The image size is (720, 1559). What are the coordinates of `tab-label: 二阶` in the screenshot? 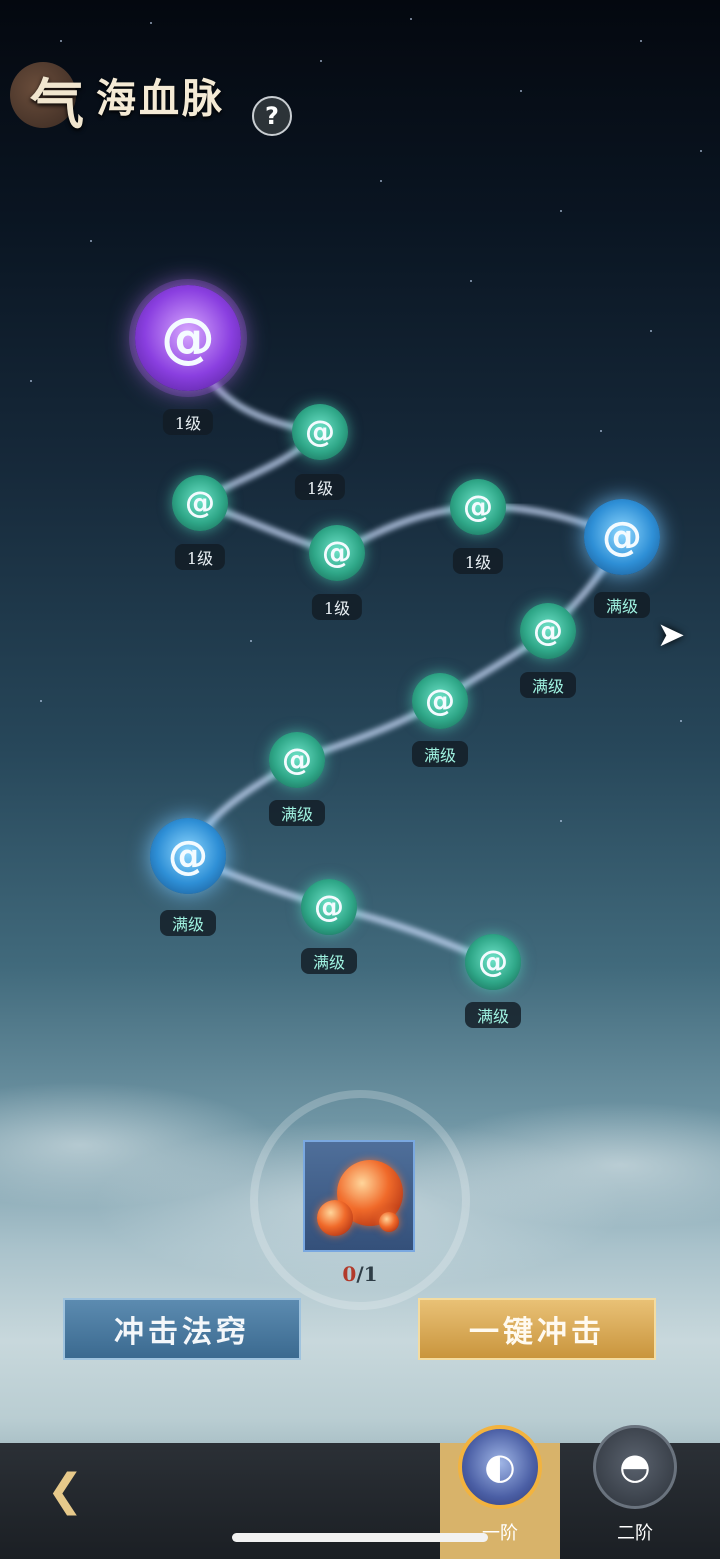 It's located at (635, 1533).